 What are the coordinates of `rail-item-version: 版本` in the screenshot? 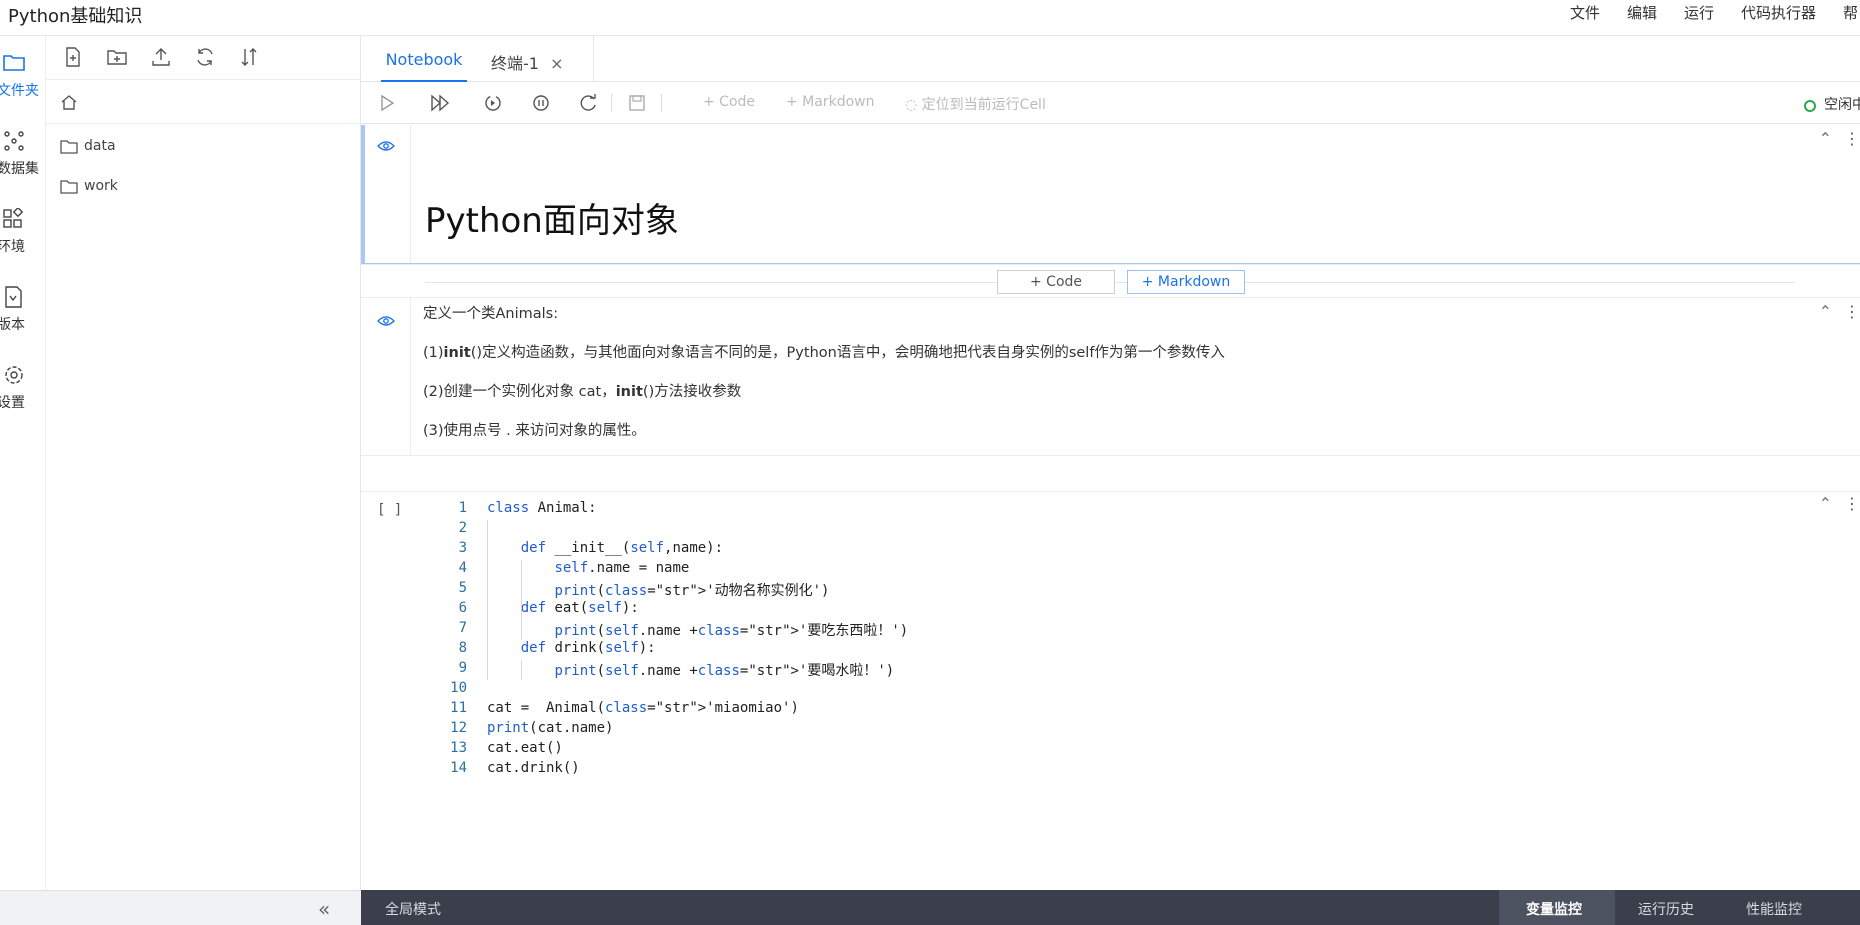 It's located at (22, 314).